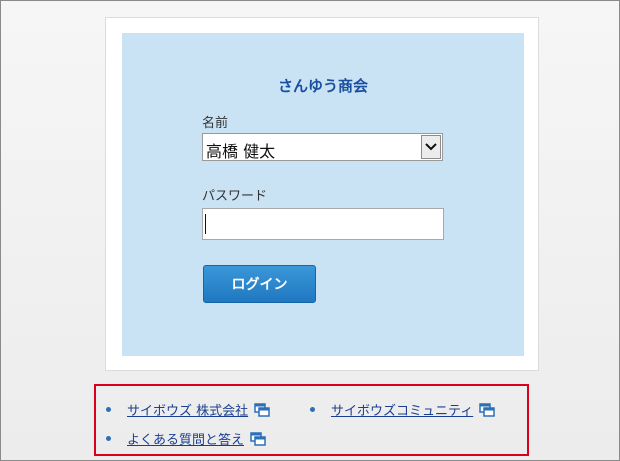 The image size is (620, 461). What do you see at coordinates (235, 196) in the screenshot?
I see `password-label: パスワード` at bounding box center [235, 196].